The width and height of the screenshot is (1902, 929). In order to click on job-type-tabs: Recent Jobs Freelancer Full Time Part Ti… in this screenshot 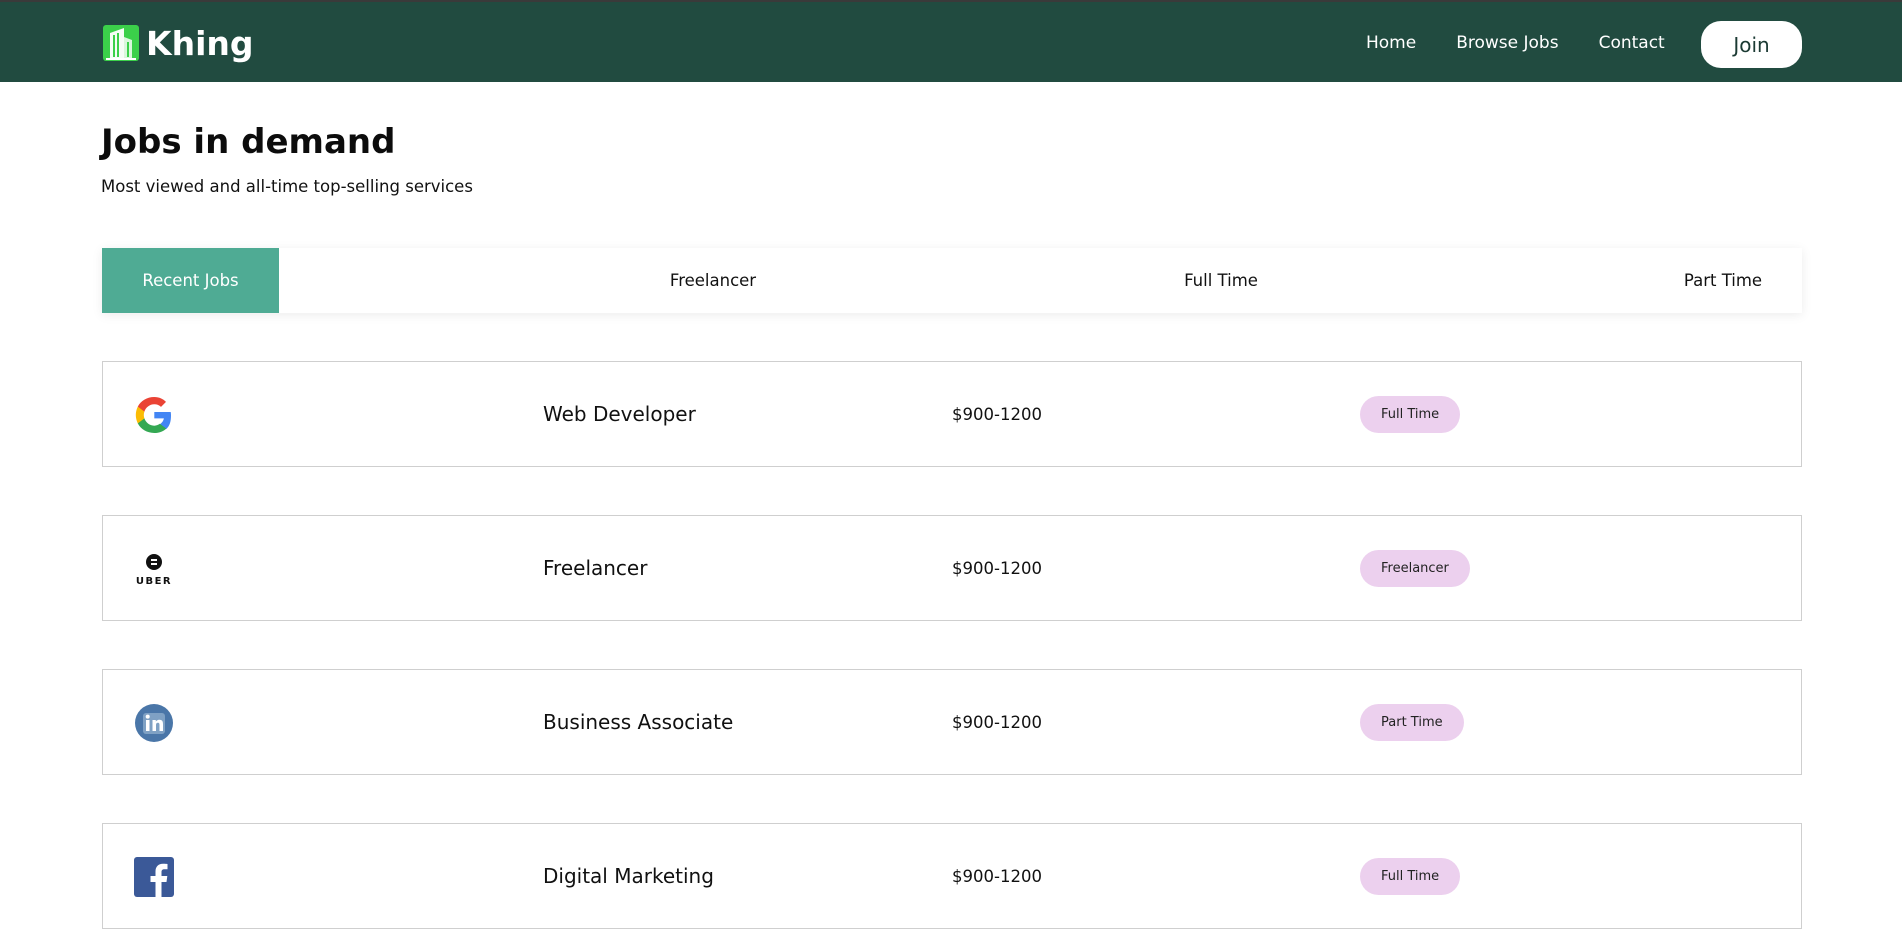, I will do `click(952, 280)`.